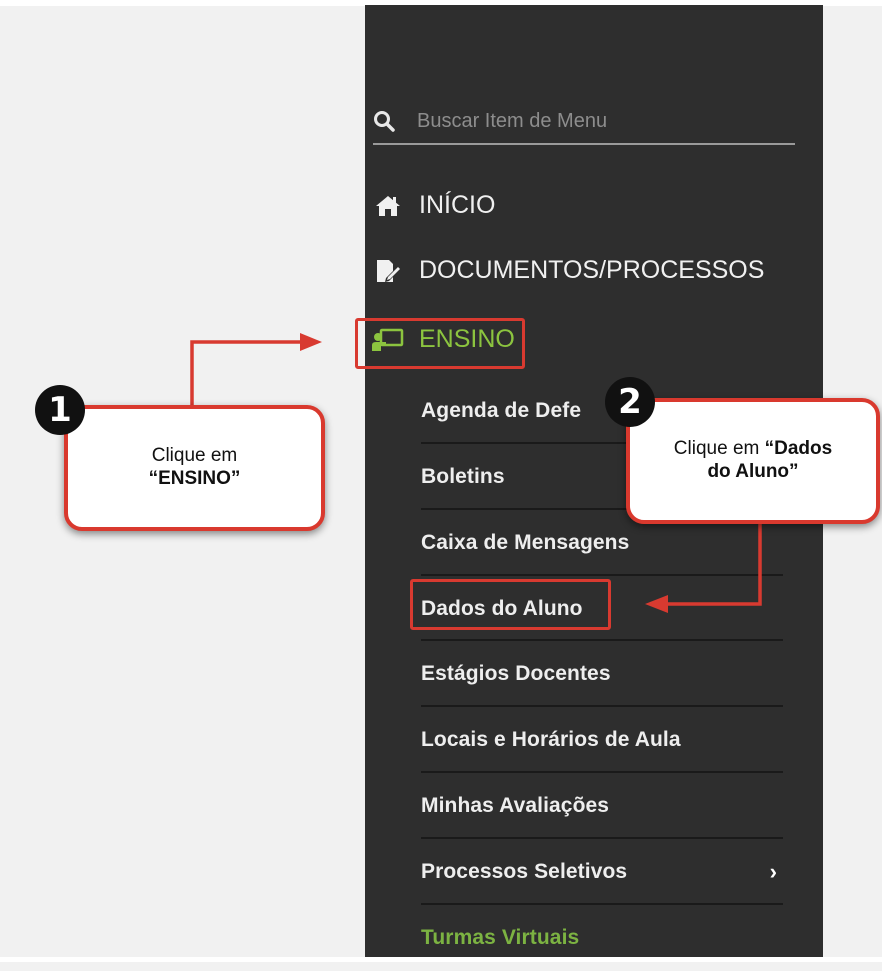 This screenshot has height=971, width=882. I want to click on callout-text: Clique em, so click(719, 449).